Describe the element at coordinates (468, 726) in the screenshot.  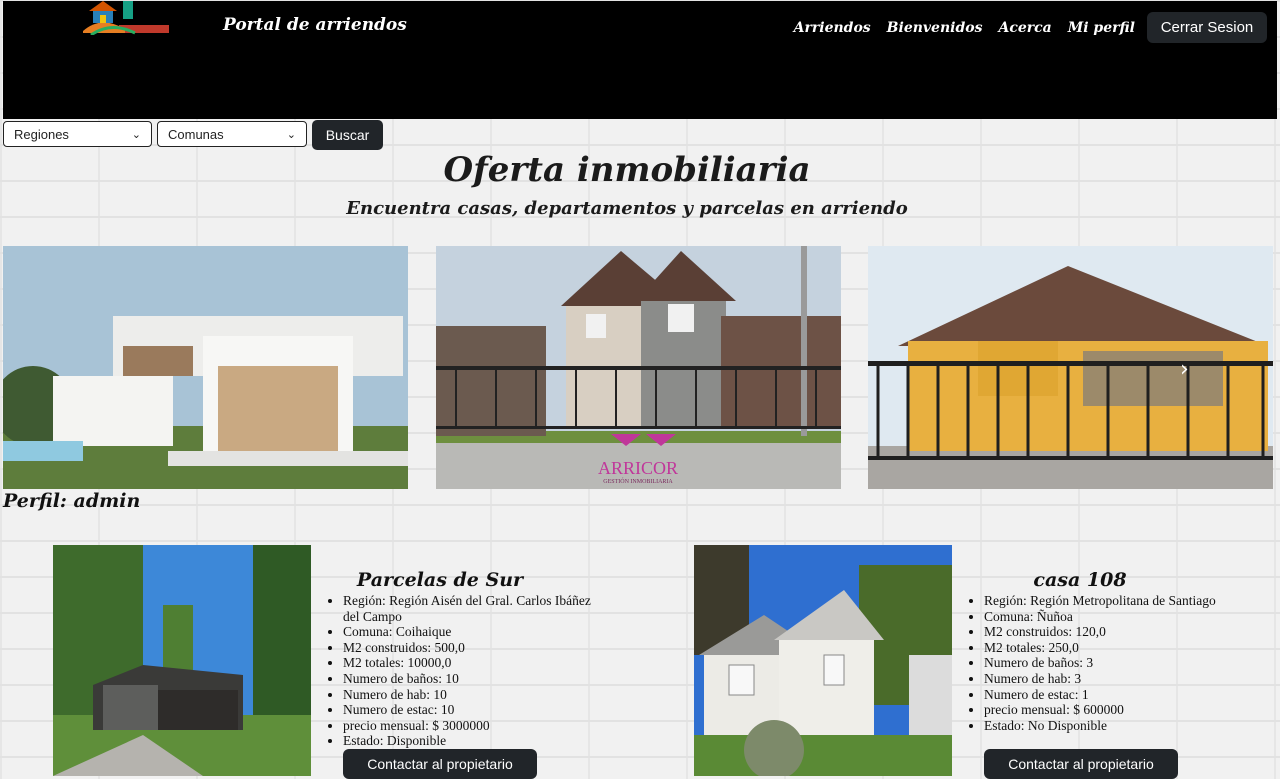
I see `list-item: precio mensual: $ 3000000` at that location.